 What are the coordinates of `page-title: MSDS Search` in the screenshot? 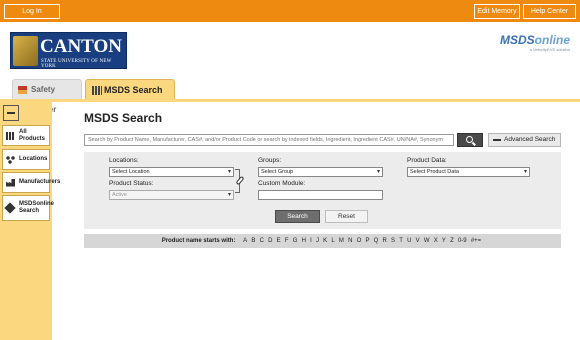 It's located at (123, 118).